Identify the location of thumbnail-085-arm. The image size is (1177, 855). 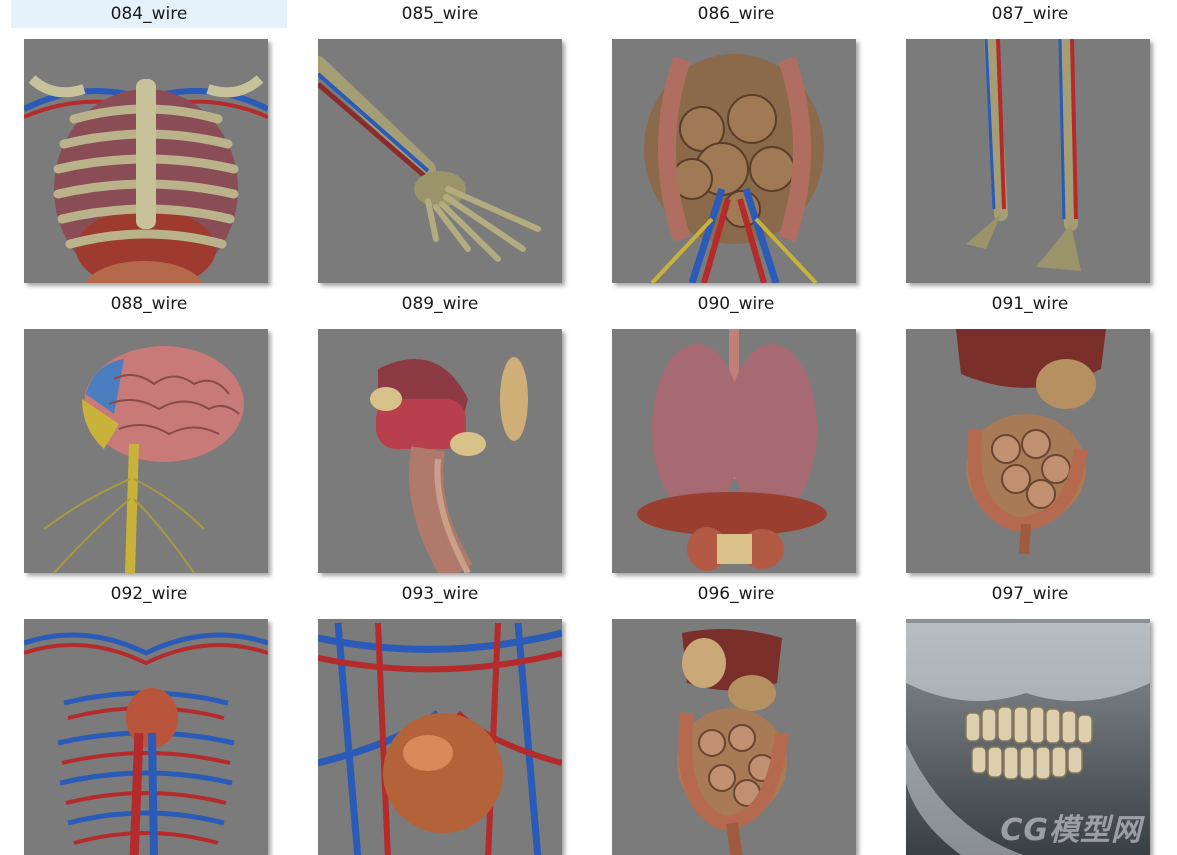
(440, 161).